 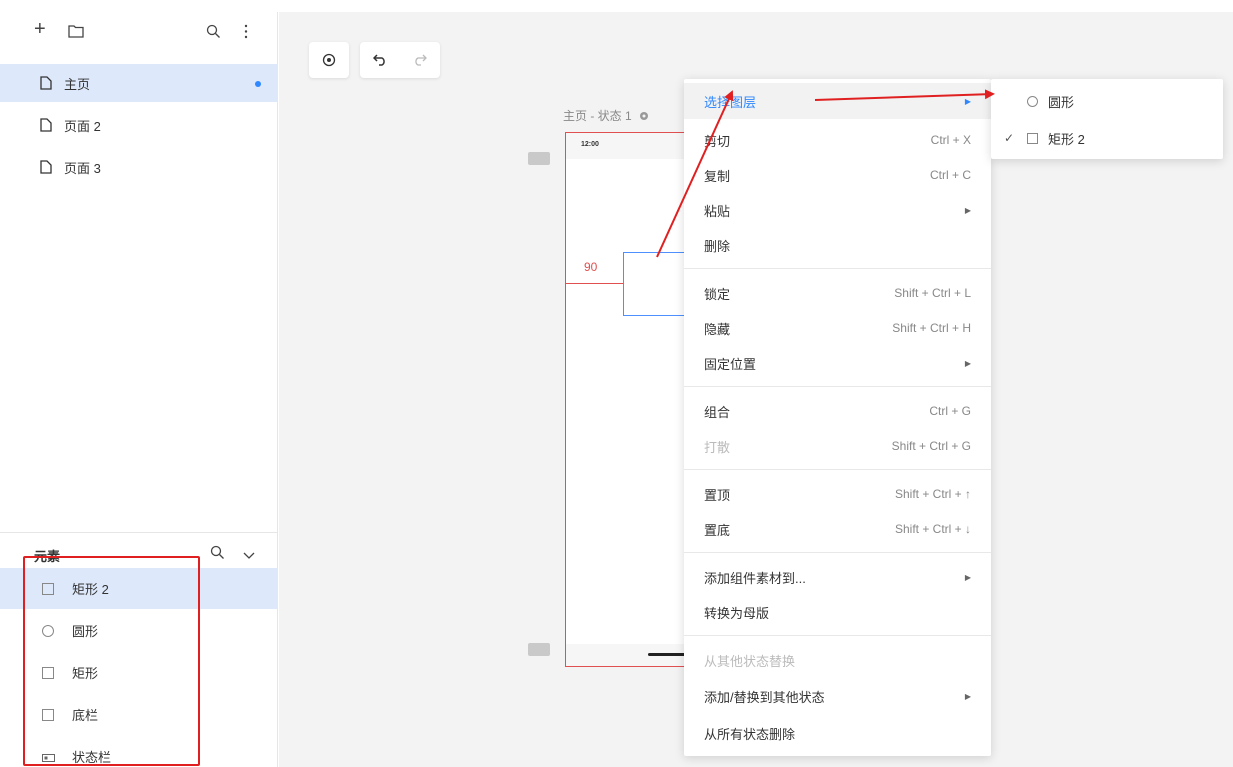 What do you see at coordinates (539, 649) in the screenshot?
I see `bottombar-tag` at bounding box center [539, 649].